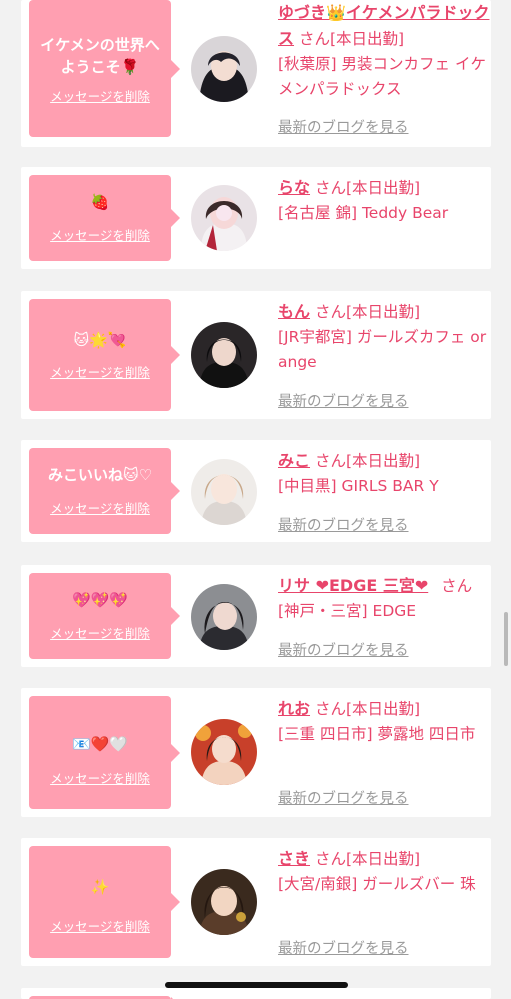 The width and height of the screenshot is (511, 999). Describe the element at coordinates (384, 200) in the screenshot. I see `cast-info: らな さん[本日出勤] [名古屋 錦] Teddy Bear` at that location.